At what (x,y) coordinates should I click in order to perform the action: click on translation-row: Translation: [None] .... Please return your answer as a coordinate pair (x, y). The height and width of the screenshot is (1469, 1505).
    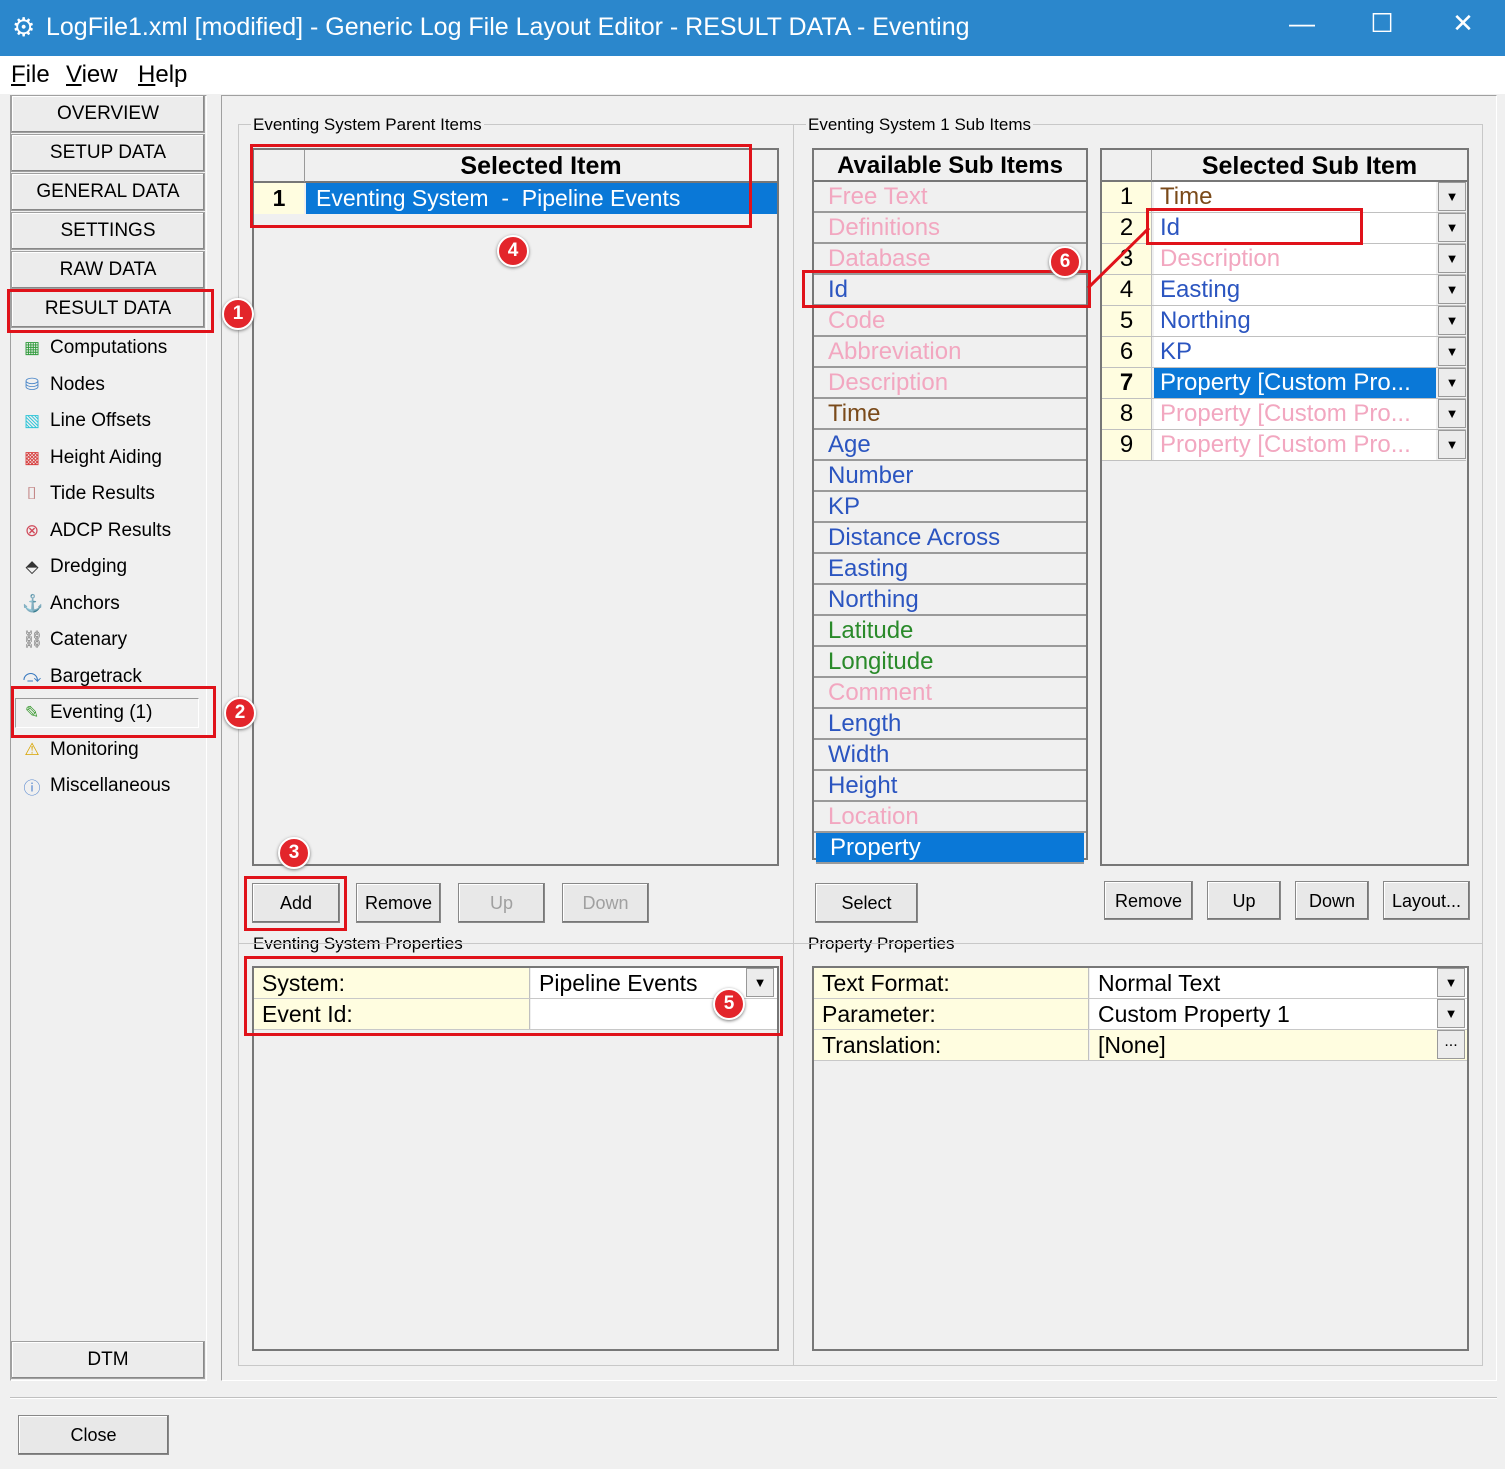
    Looking at the image, I should click on (1140, 1045).